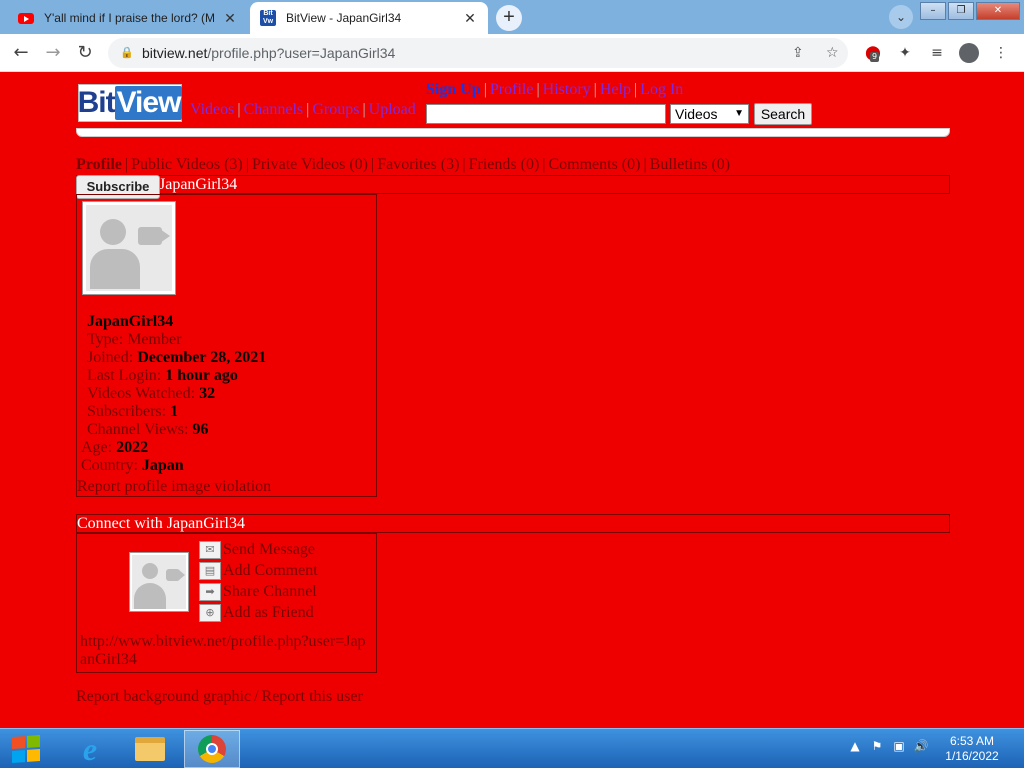 Image resolution: width=1024 pixels, height=768 pixels. What do you see at coordinates (875, 57) in the screenshot?
I see `extension-badge: 9` at bounding box center [875, 57].